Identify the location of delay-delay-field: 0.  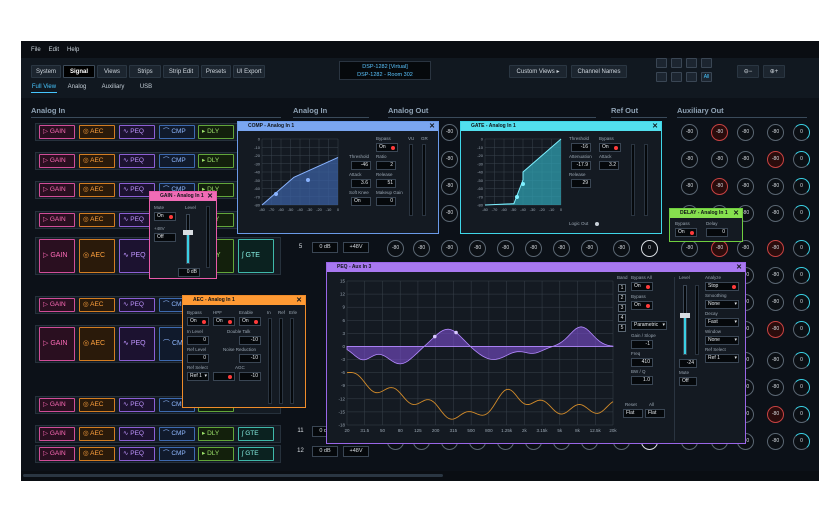
(717, 232).